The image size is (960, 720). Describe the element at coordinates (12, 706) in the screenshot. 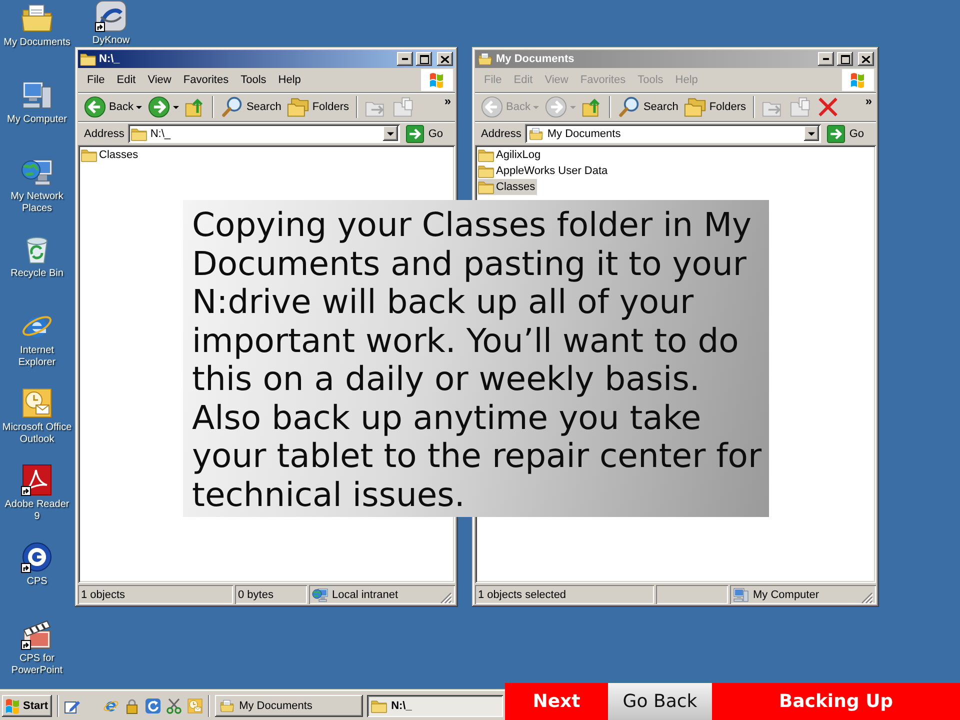

I see `flag-icon` at that location.